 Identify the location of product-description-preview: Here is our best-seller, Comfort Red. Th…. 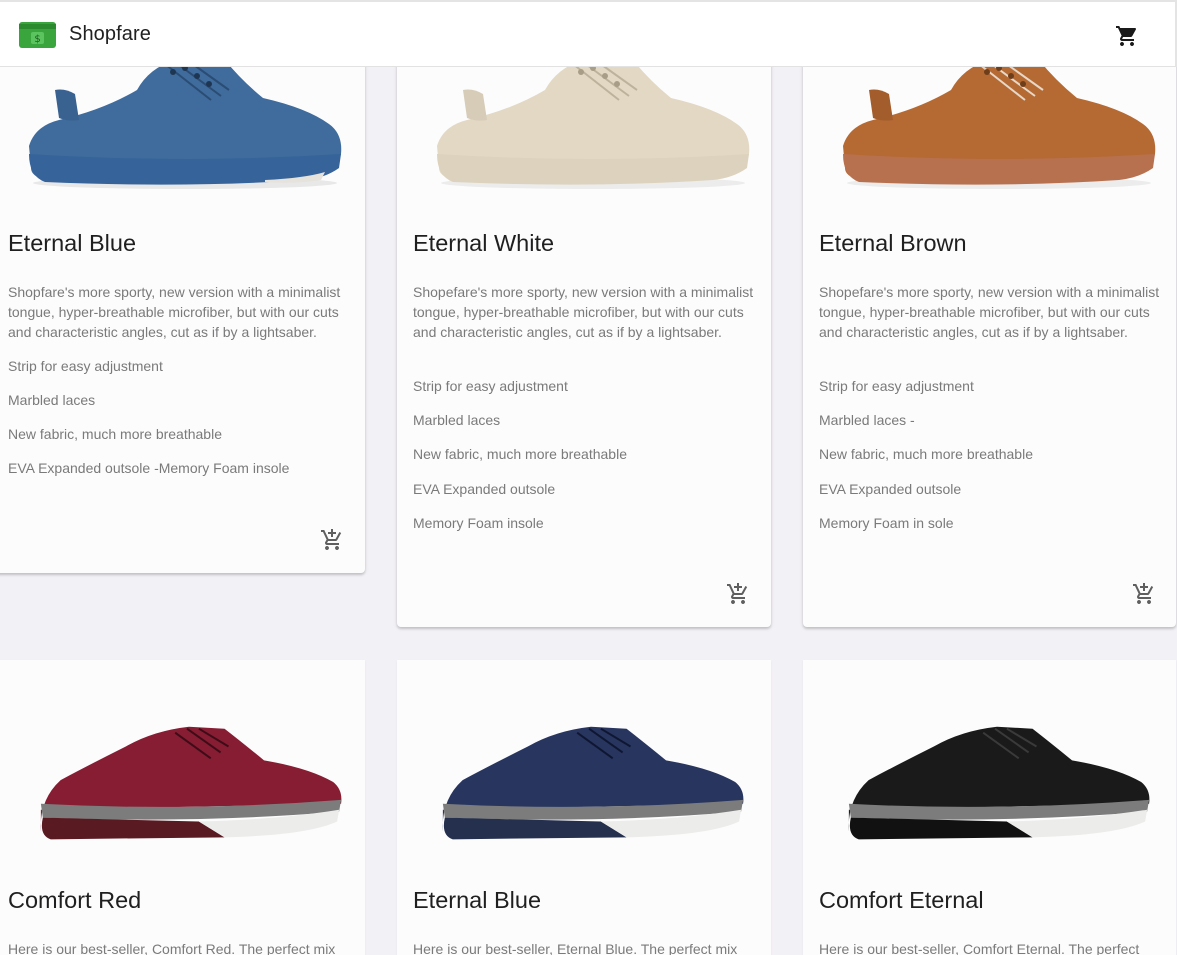
(172, 948).